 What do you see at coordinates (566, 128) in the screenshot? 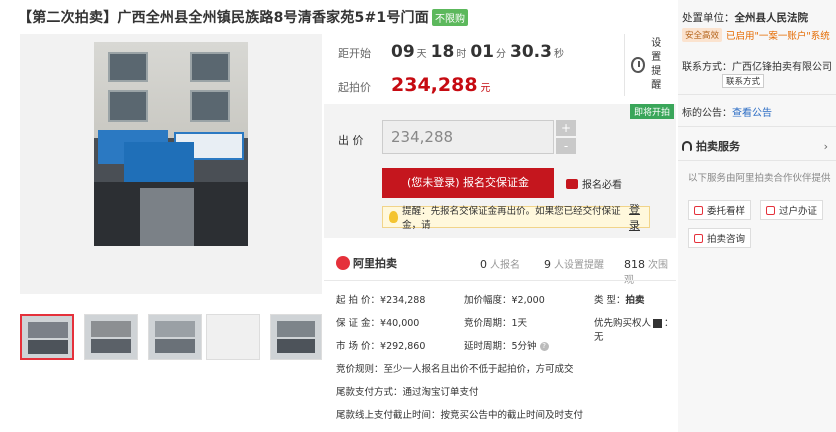
I see `increase-button: +` at bounding box center [566, 128].